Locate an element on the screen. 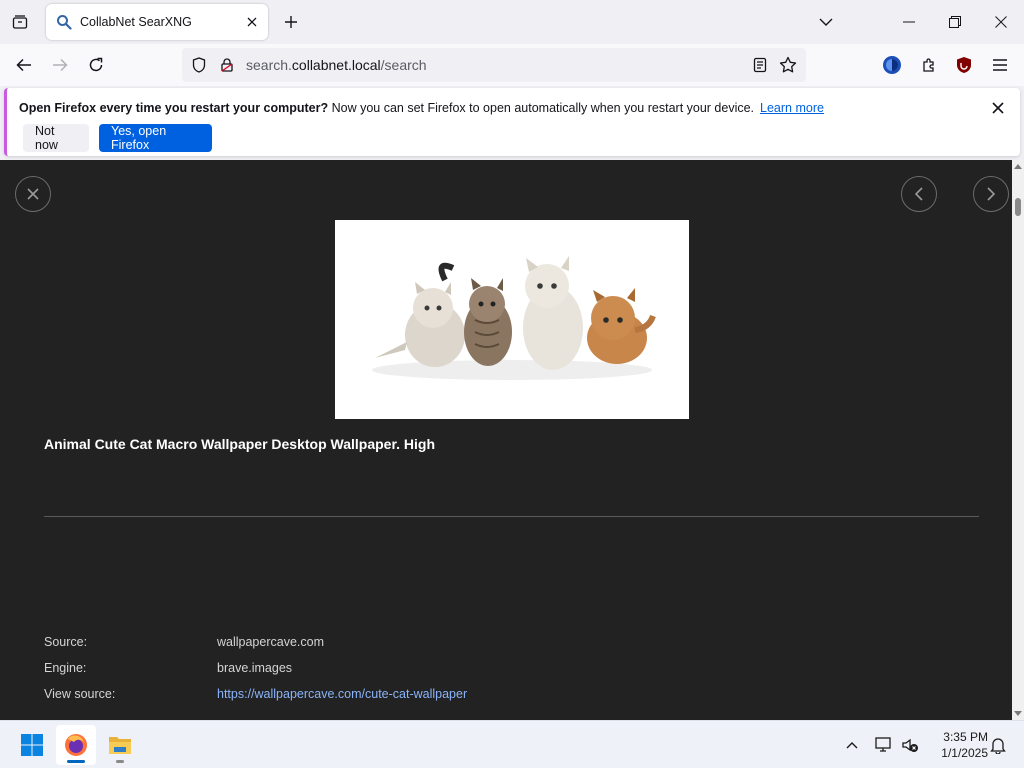 This screenshot has width=1024, height=768. volume-muted-icon is located at coordinates (910, 745).